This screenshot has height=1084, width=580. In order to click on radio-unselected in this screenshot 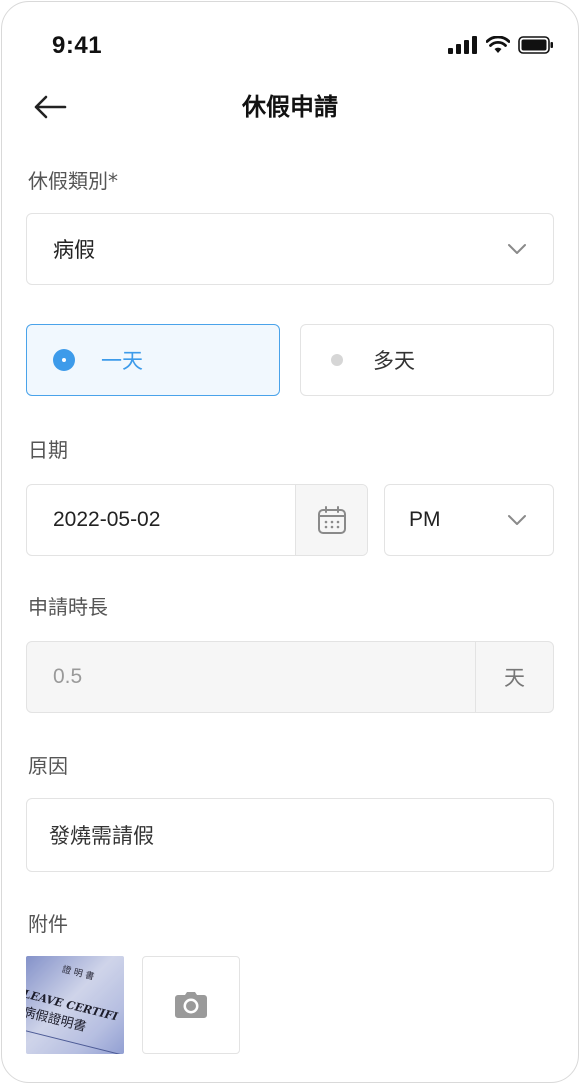, I will do `click(337, 360)`.